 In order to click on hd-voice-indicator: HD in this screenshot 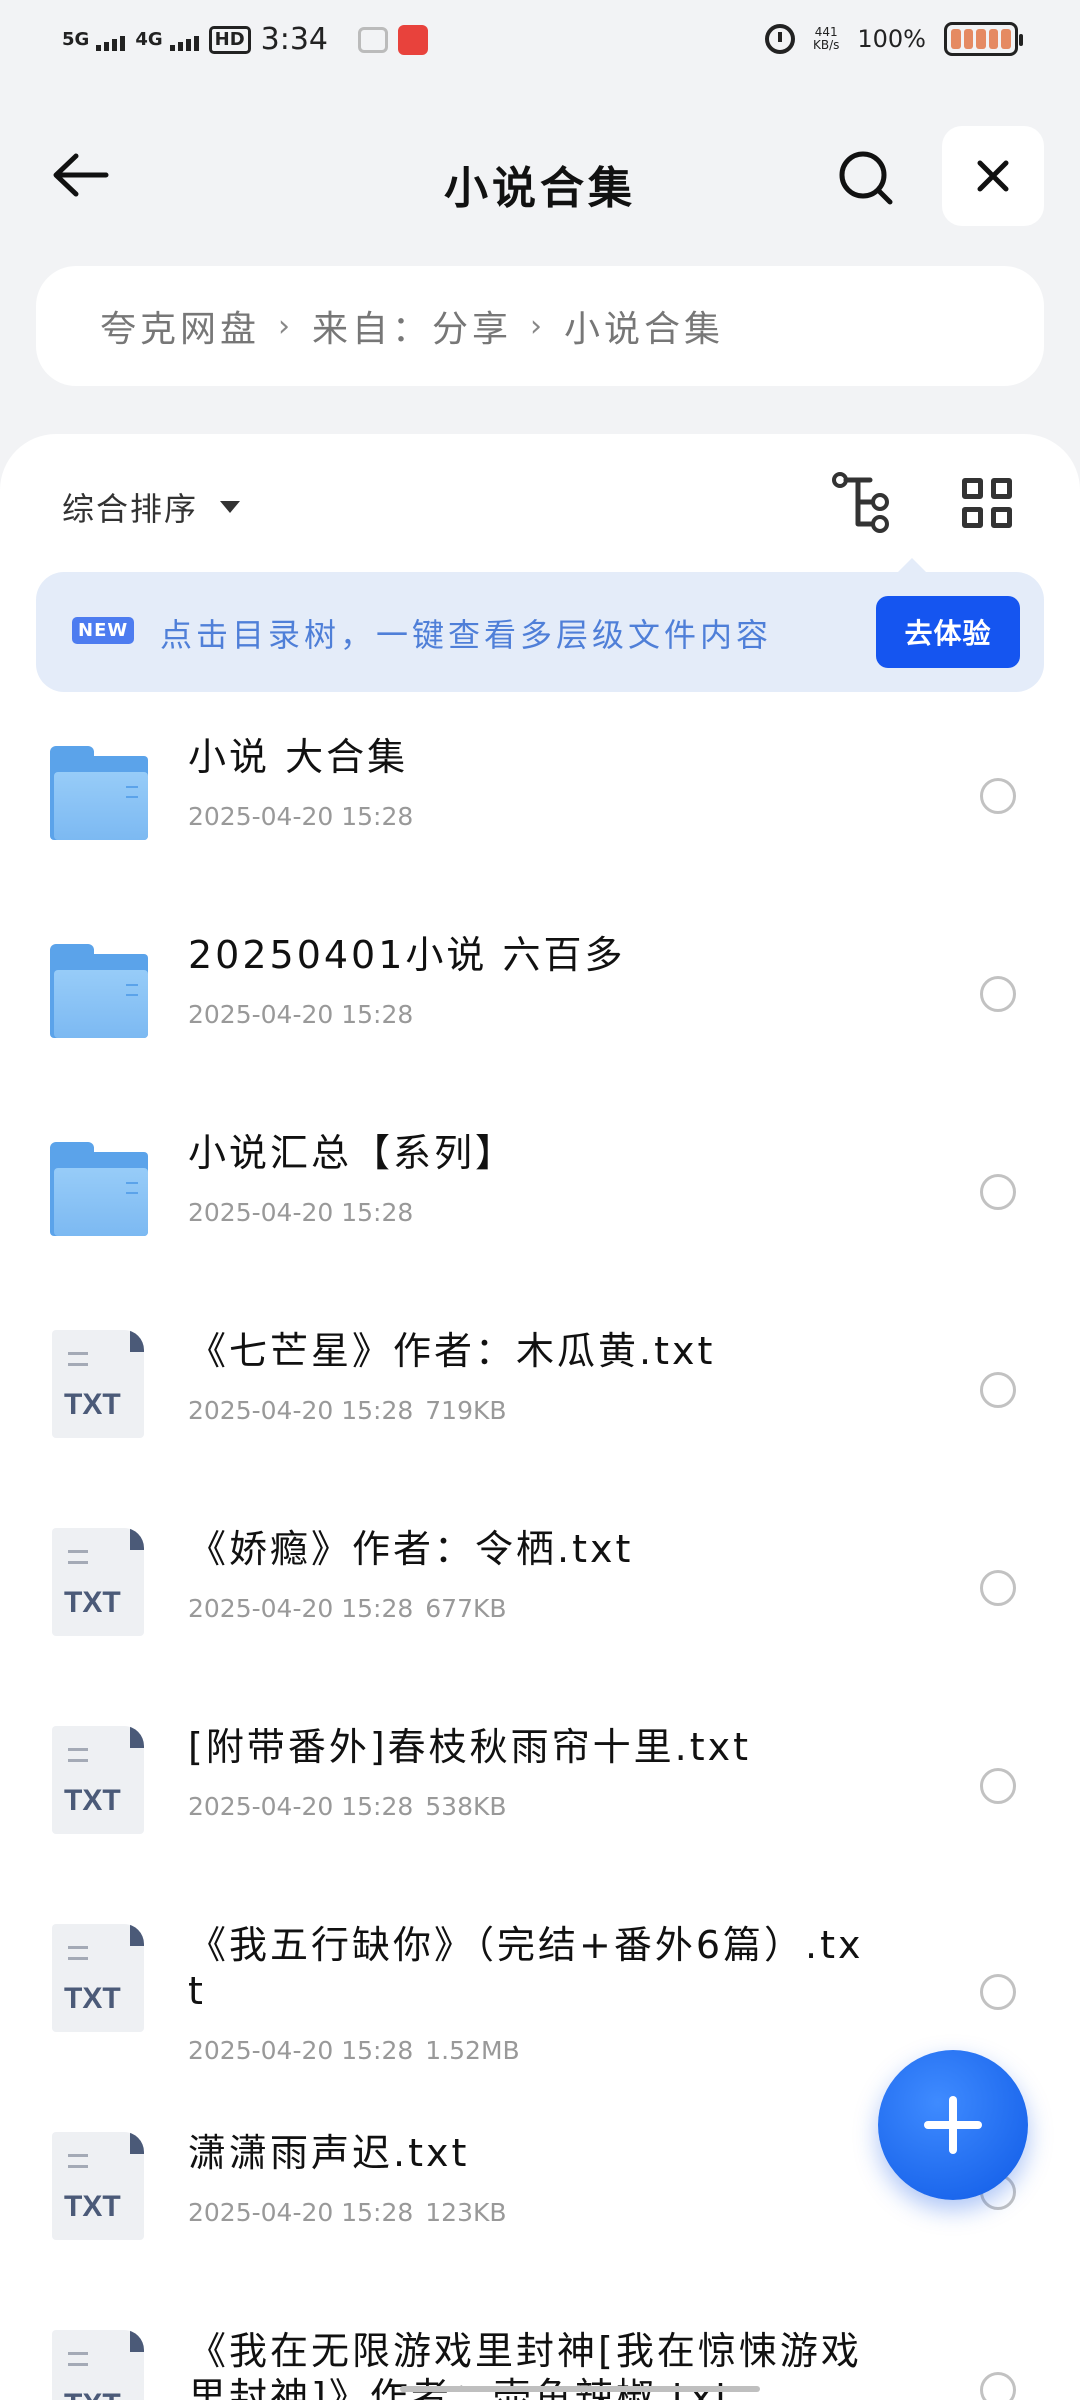, I will do `click(229, 39)`.